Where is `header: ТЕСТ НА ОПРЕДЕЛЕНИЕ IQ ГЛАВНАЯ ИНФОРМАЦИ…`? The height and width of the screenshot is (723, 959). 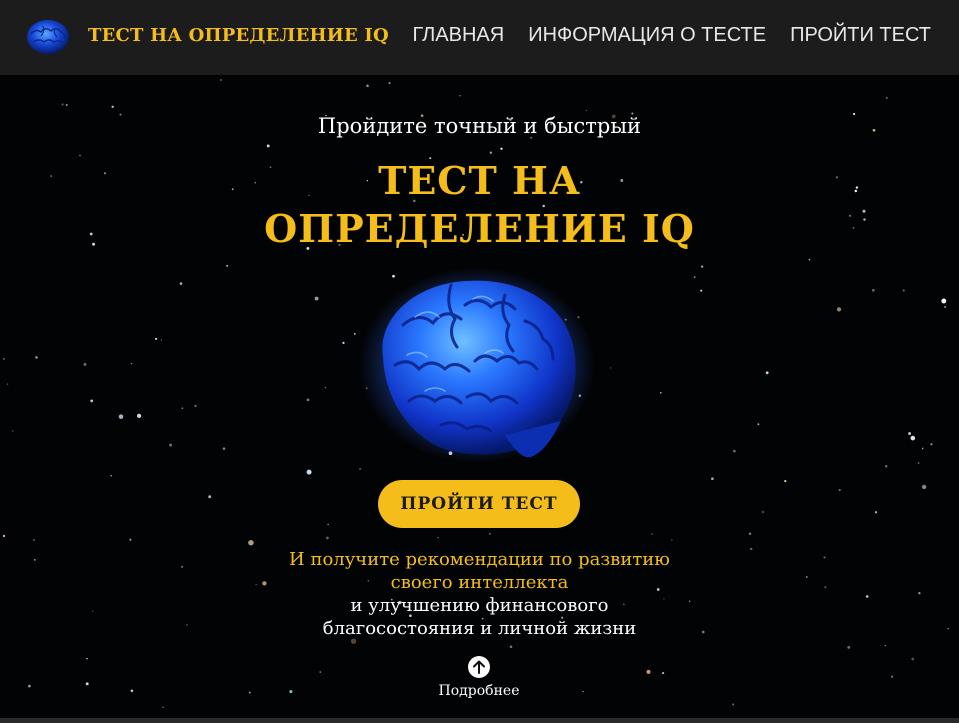 header: ТЕСТ НА ОПРЕДЕЛЕНИЕ IQ ГЛАВНАЯ ИНФОРМАЦИ… is located at coordinates (479, 37).